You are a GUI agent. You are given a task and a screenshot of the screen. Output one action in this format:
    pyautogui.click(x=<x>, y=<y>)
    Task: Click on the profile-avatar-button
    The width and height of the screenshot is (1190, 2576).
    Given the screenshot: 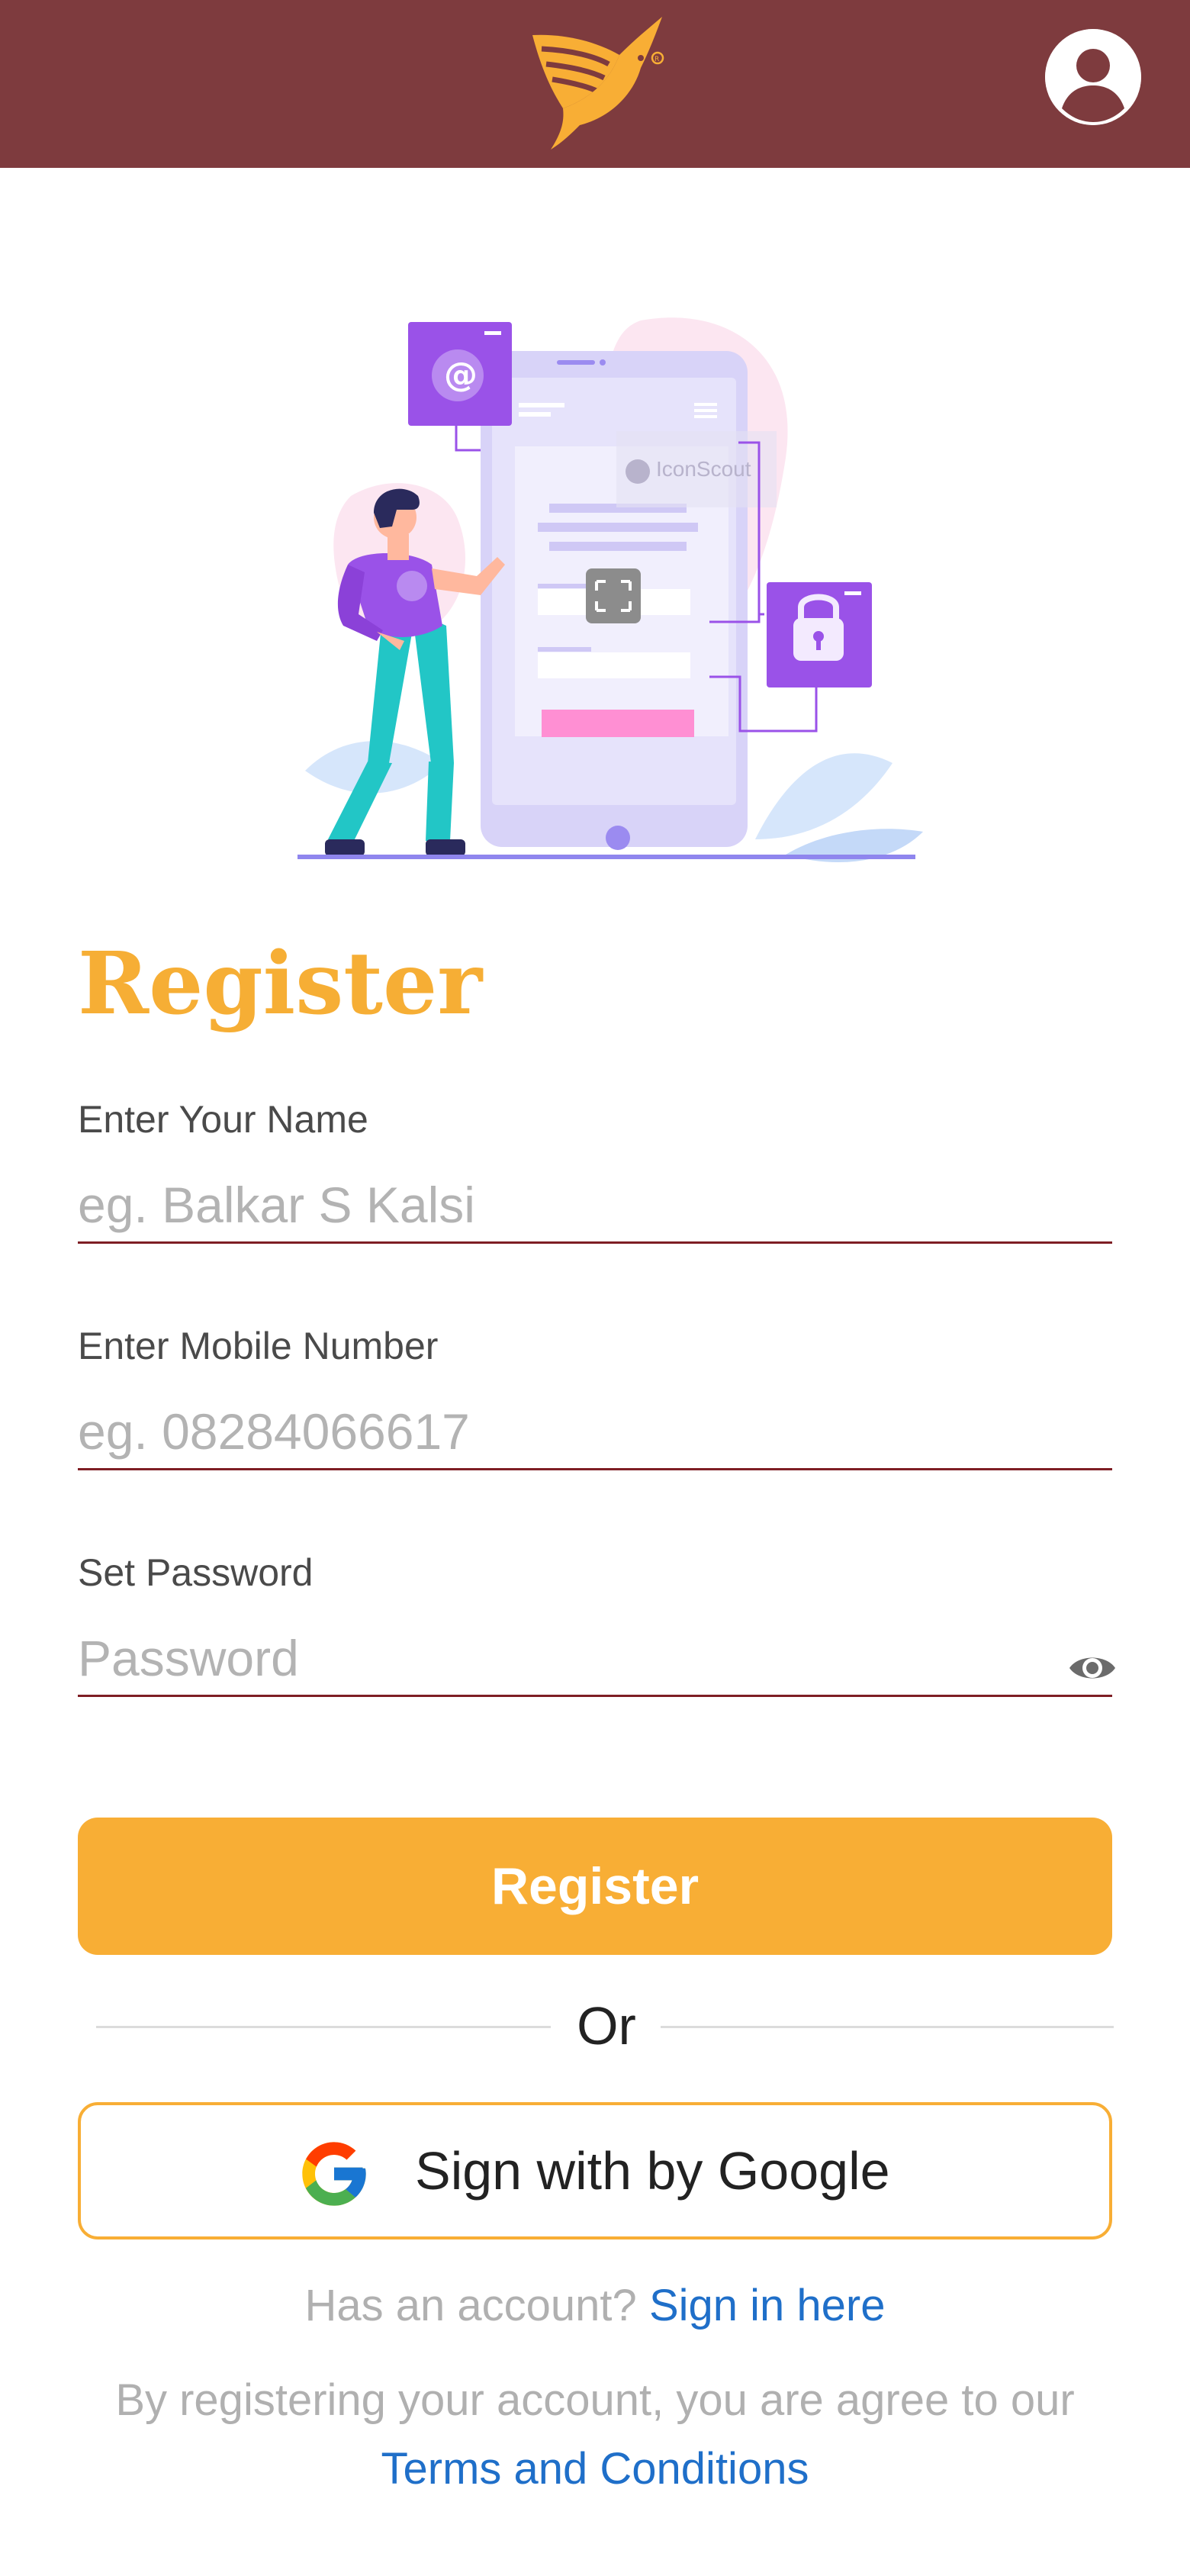 What is the action you would take?
    pyautogui.click(x=1093, y=77)
    